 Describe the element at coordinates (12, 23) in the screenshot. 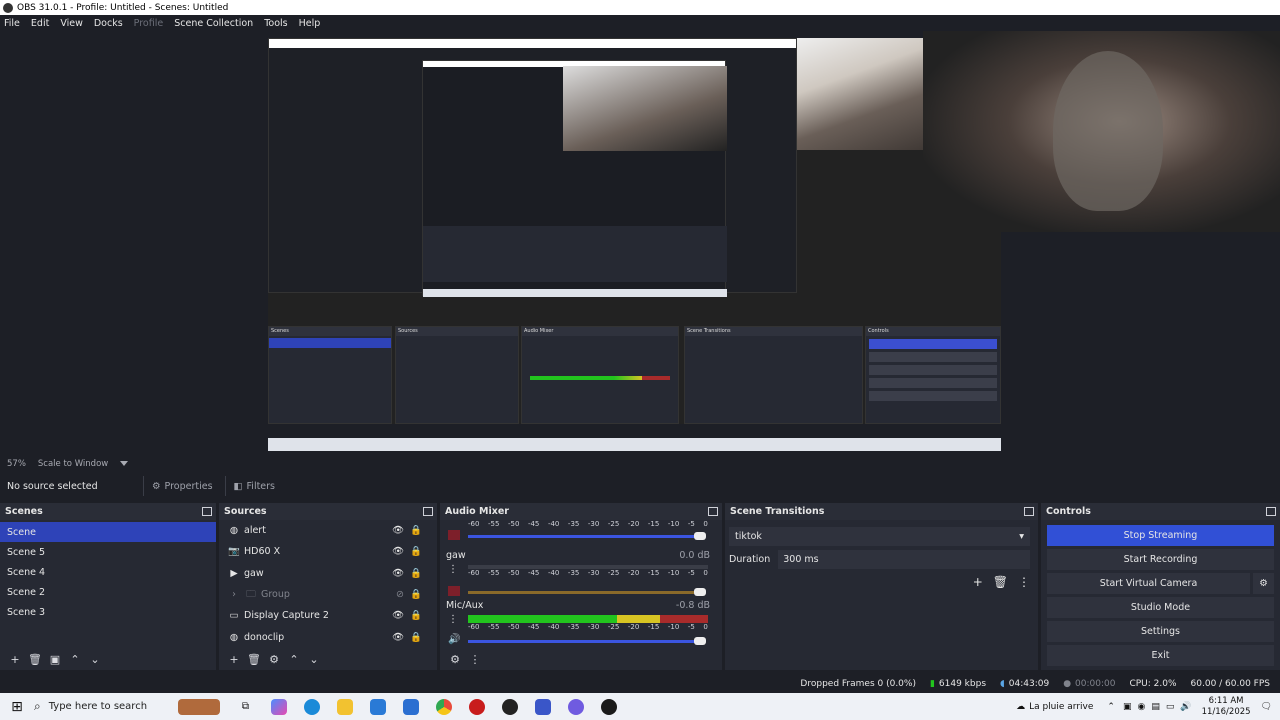

I see `menu-file: File` at that location.